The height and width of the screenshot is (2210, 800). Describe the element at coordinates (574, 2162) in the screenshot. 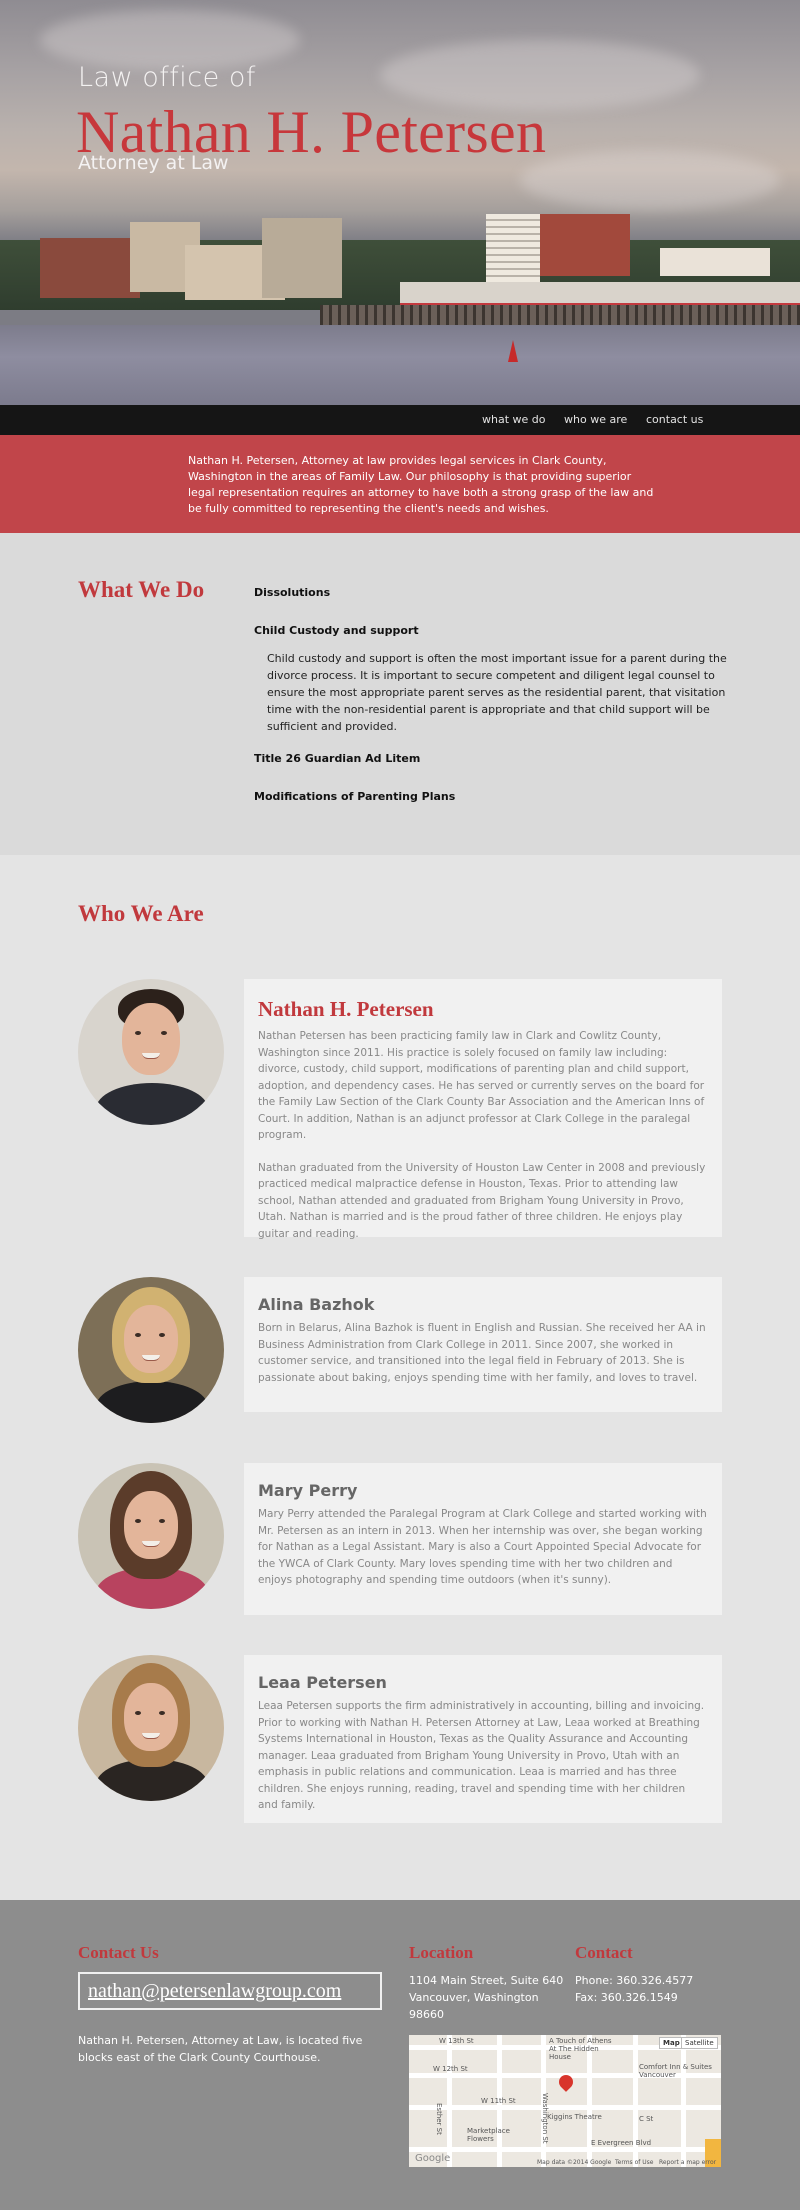

I see `map-attribution: Map data ©2014 Google` at that location.